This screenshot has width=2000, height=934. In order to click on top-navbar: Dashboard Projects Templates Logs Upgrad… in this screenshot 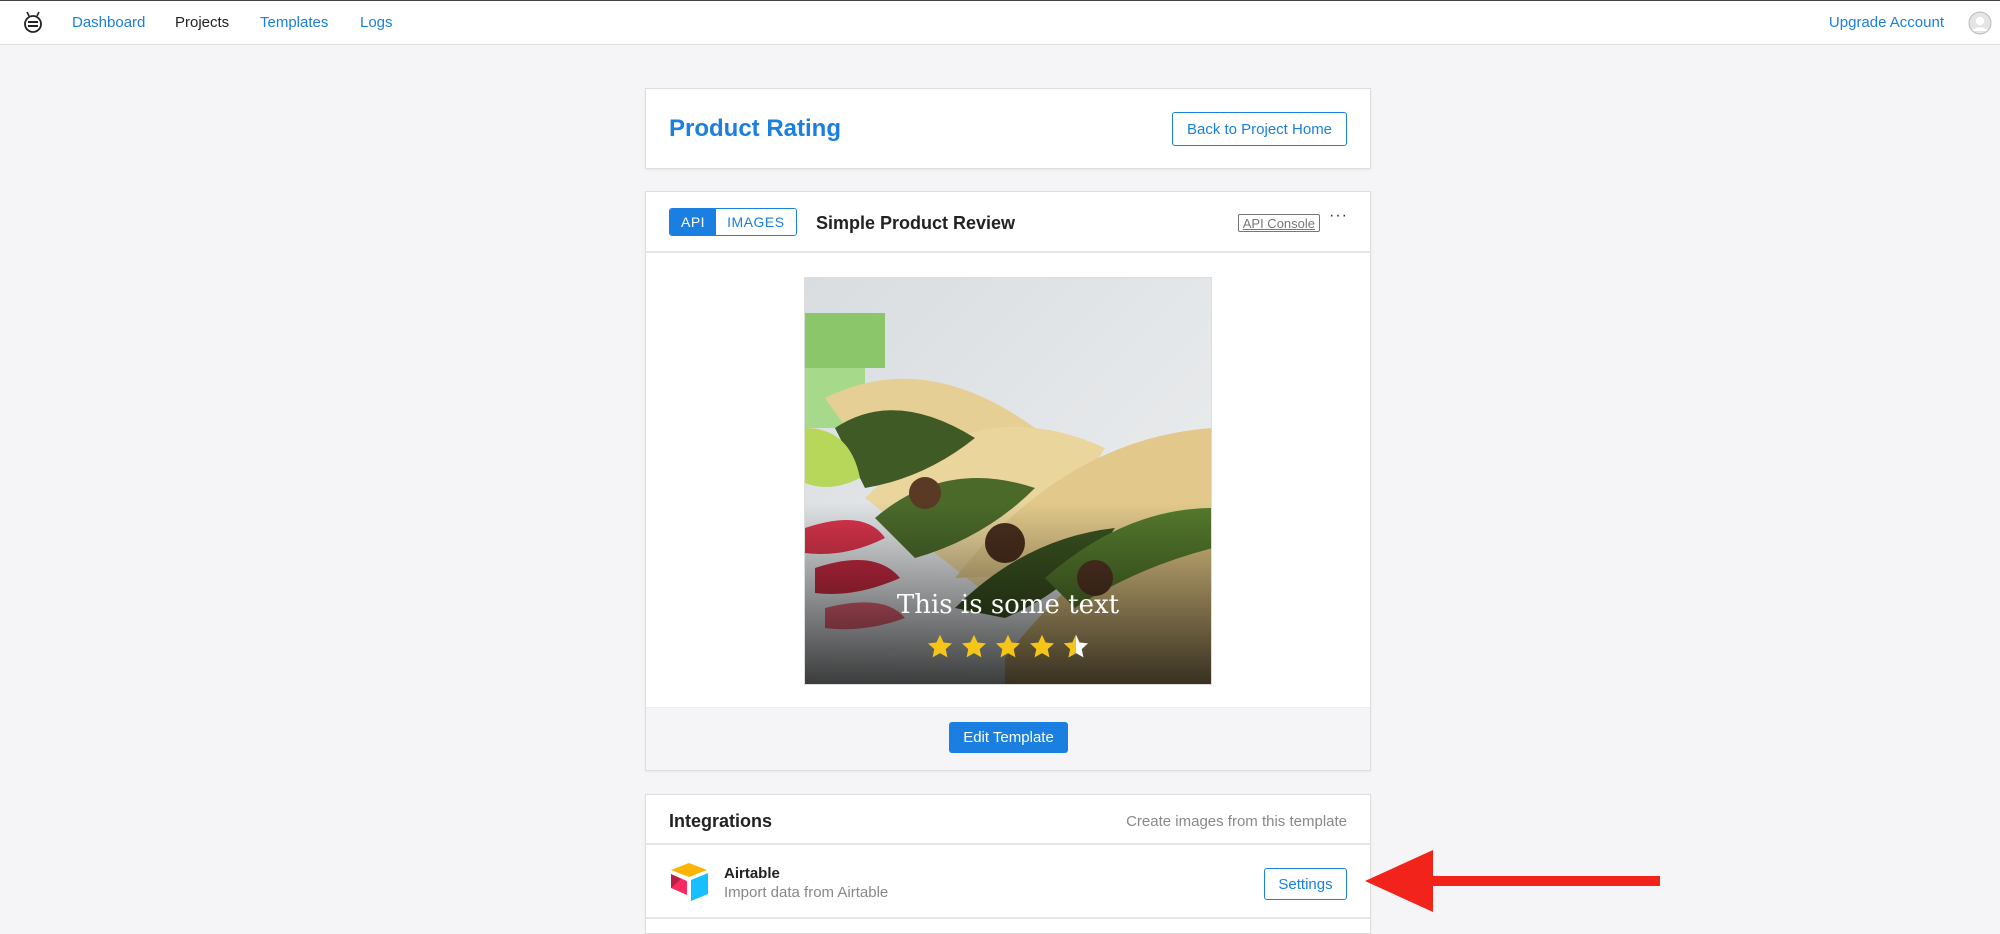, I will do `click(1000, 22)`.